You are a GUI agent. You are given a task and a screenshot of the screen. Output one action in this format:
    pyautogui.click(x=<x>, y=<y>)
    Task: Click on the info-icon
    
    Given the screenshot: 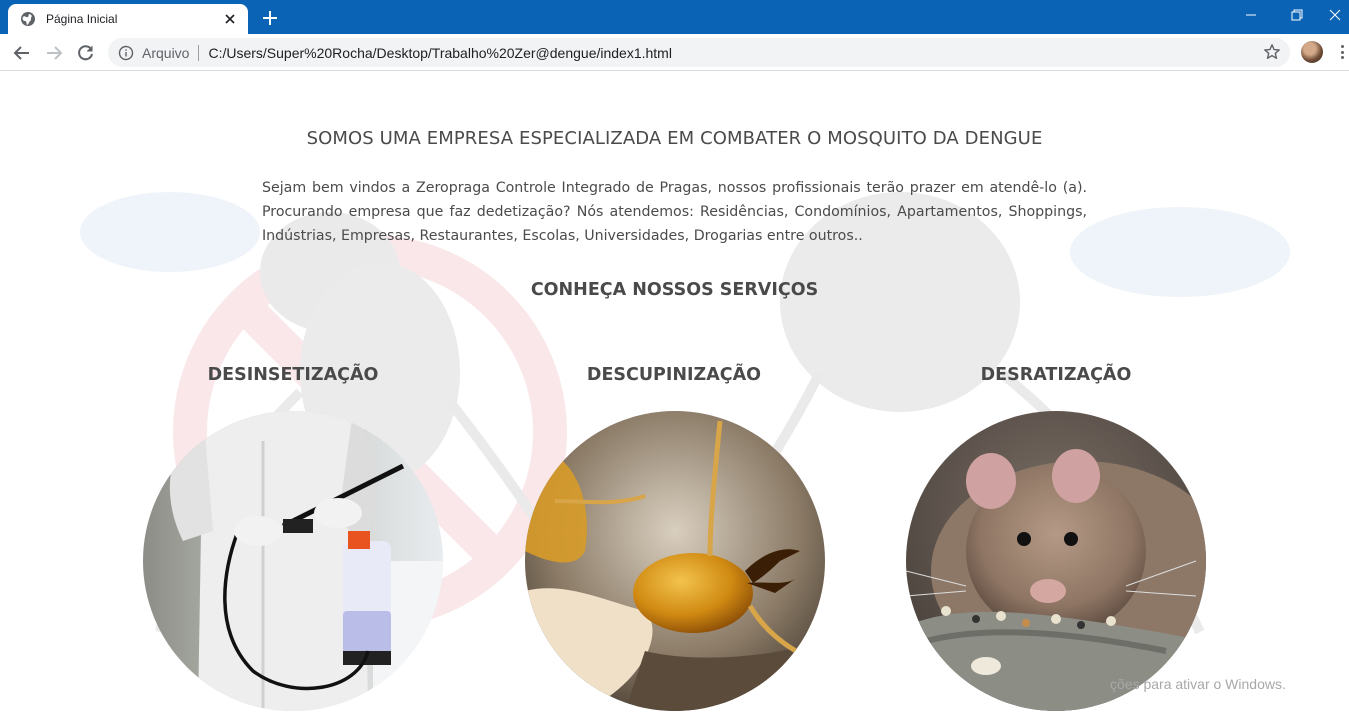 What is the action you would take?
    pyautogui.click(x=126, y=53)
    